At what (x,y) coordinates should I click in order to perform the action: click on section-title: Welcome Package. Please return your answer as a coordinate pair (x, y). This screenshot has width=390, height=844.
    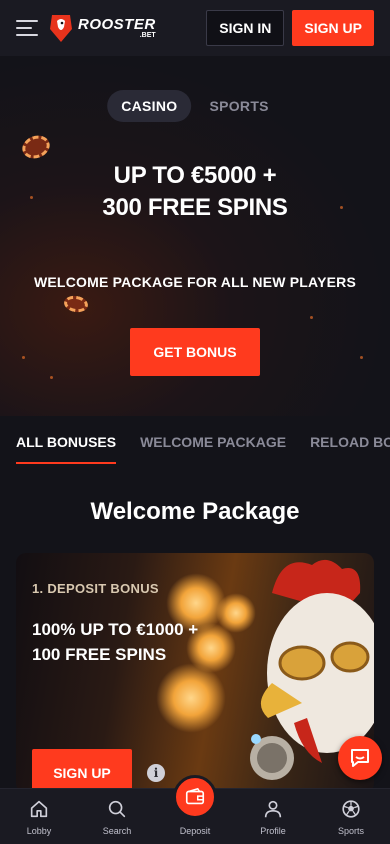
    Looking at the image, I should click on (195, 511).